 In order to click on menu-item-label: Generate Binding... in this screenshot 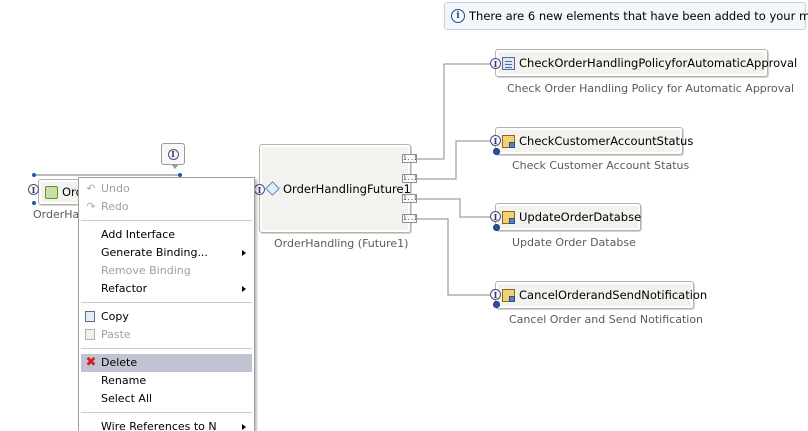, I will do `click(154, 252)`.